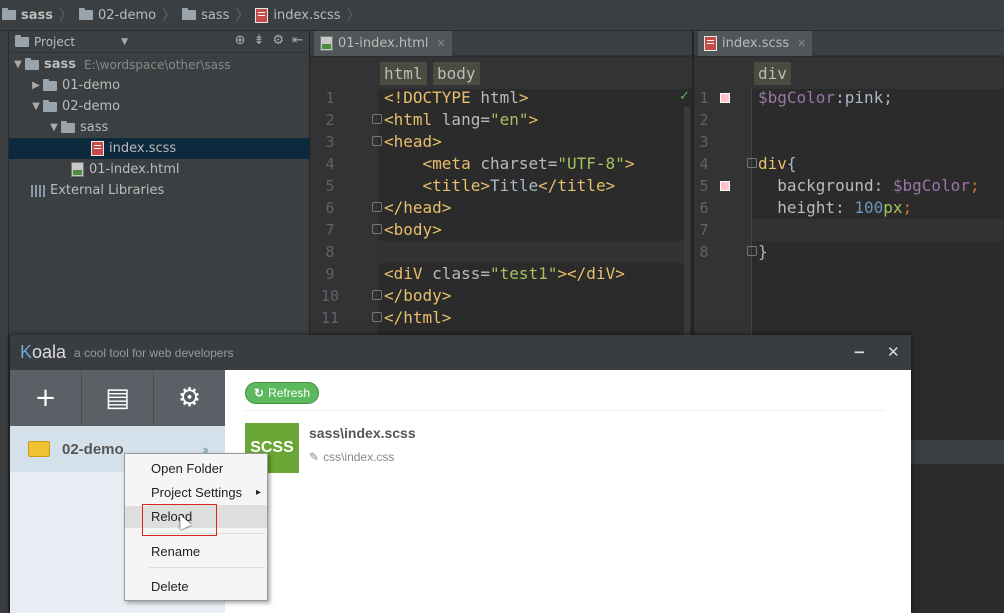 The height and width of the screenshot is (613, 1004). I want to click on tree-item-index-scss: index.scss, so click(159, 148).